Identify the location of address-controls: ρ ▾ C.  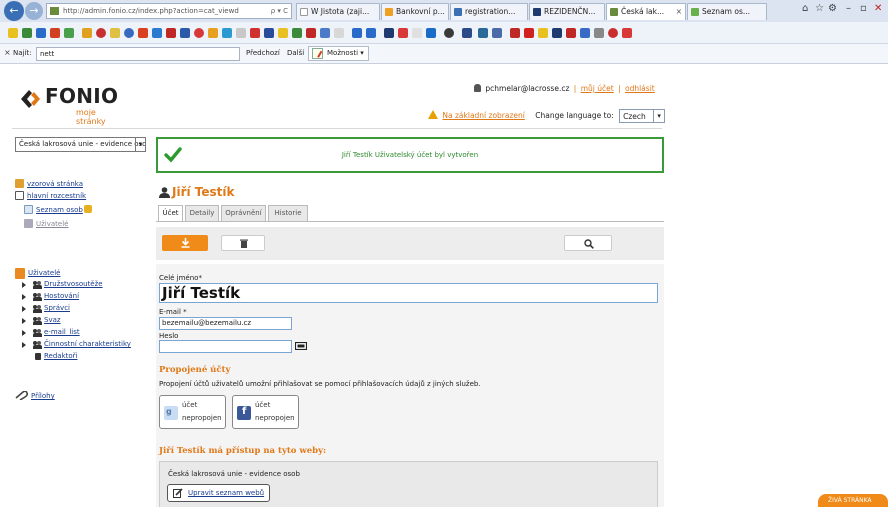
(279, 11).